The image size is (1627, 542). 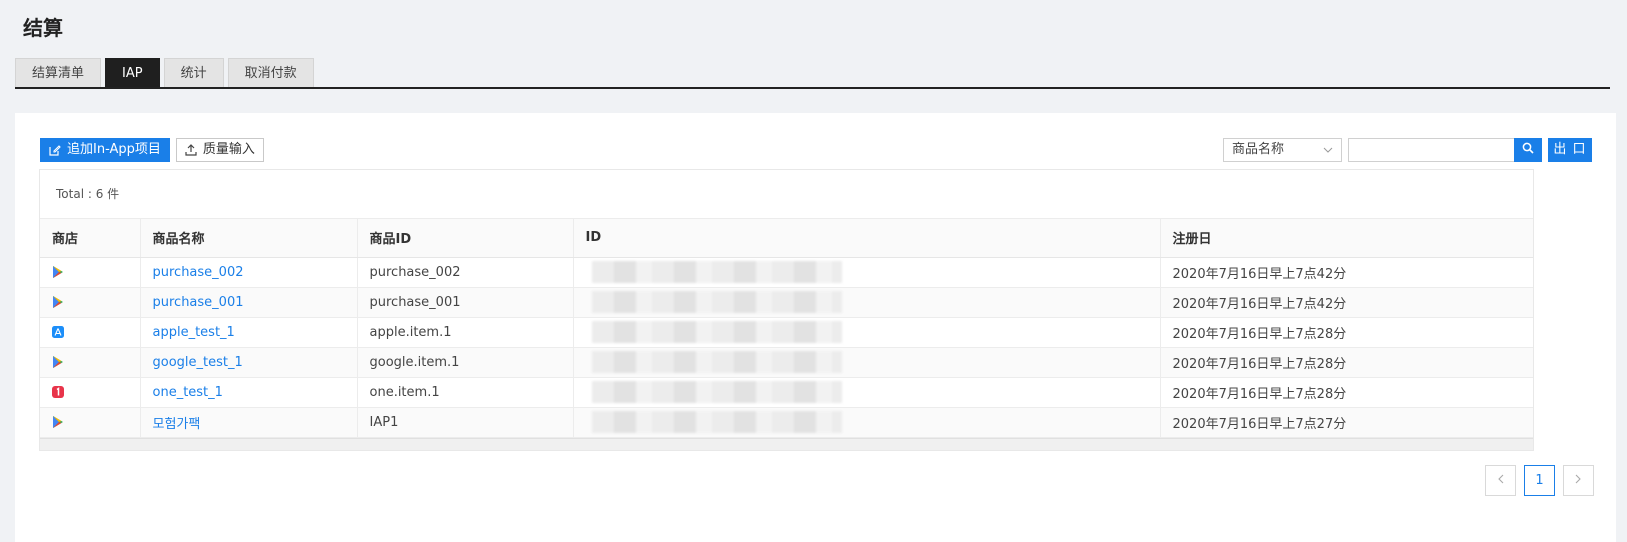 I want to click on next-page-button, so click(x=1578, y=480).